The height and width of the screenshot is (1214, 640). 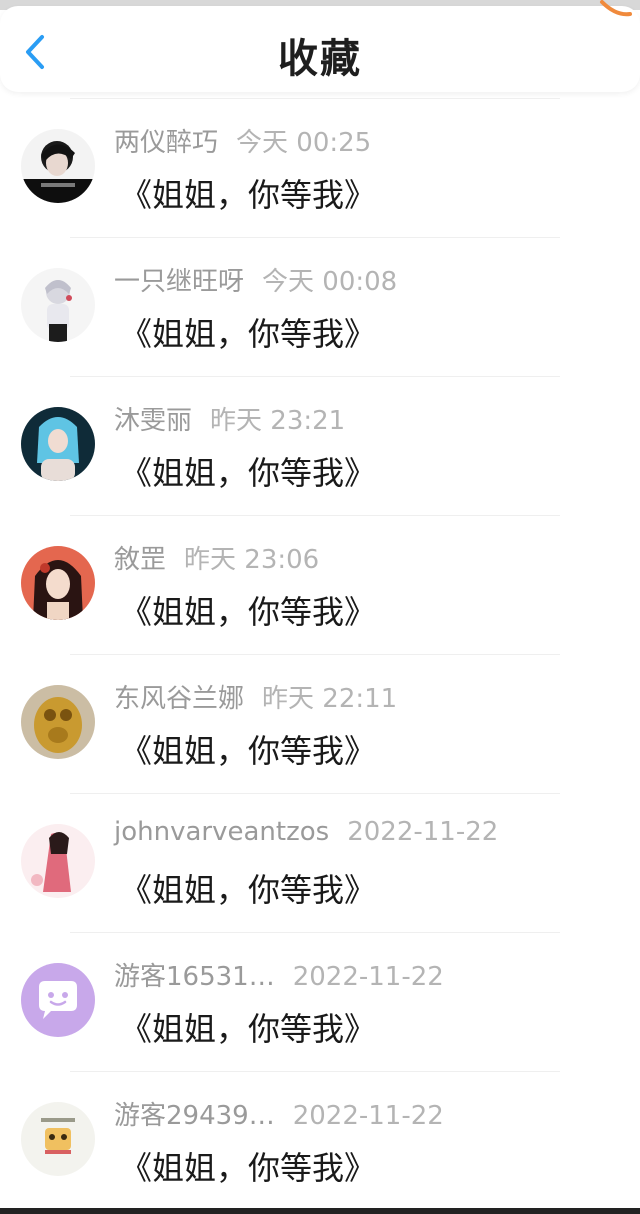 What do you see at coordinates (179, 699) in the screenshot?
I see `username: 东风谷兰娜` at bounding box center [179, 699].